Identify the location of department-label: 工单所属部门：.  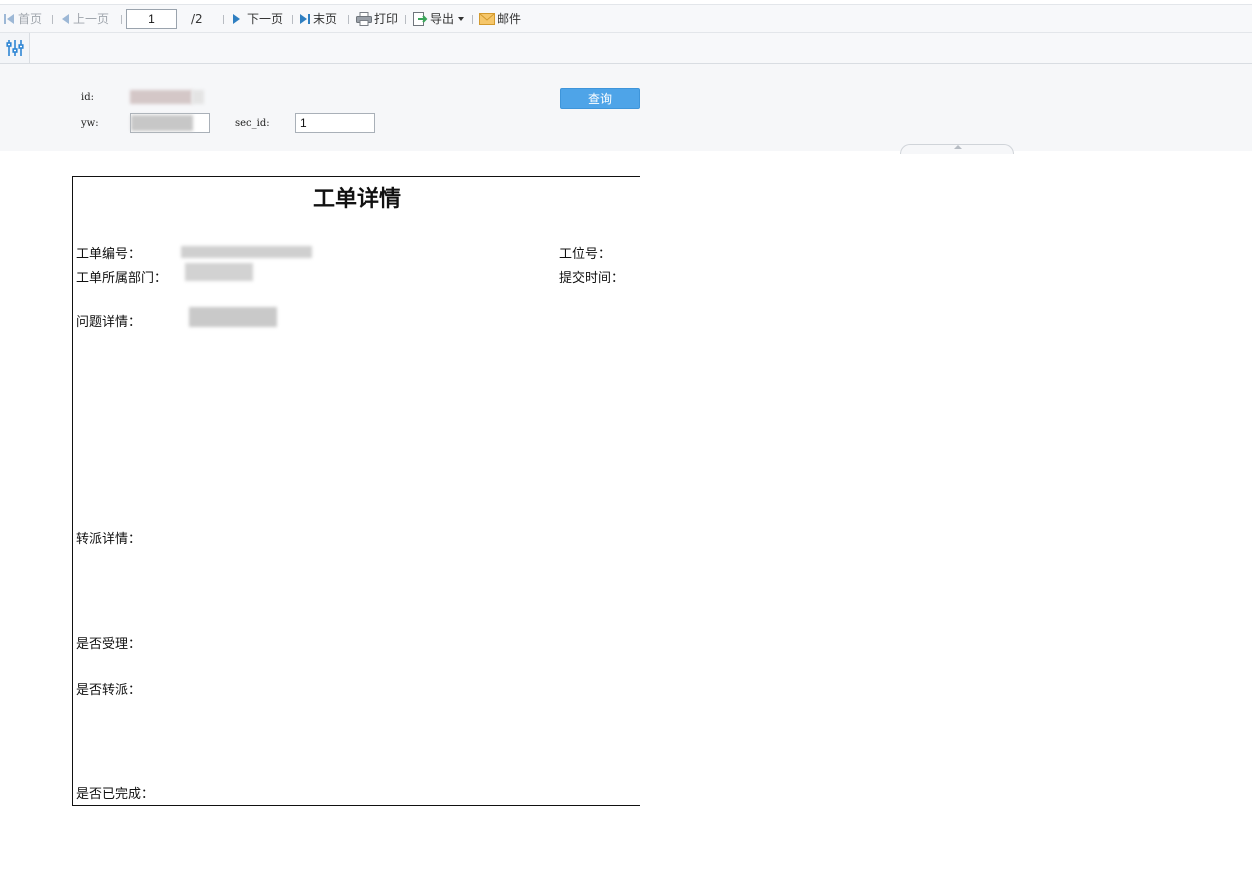
(122, 278).